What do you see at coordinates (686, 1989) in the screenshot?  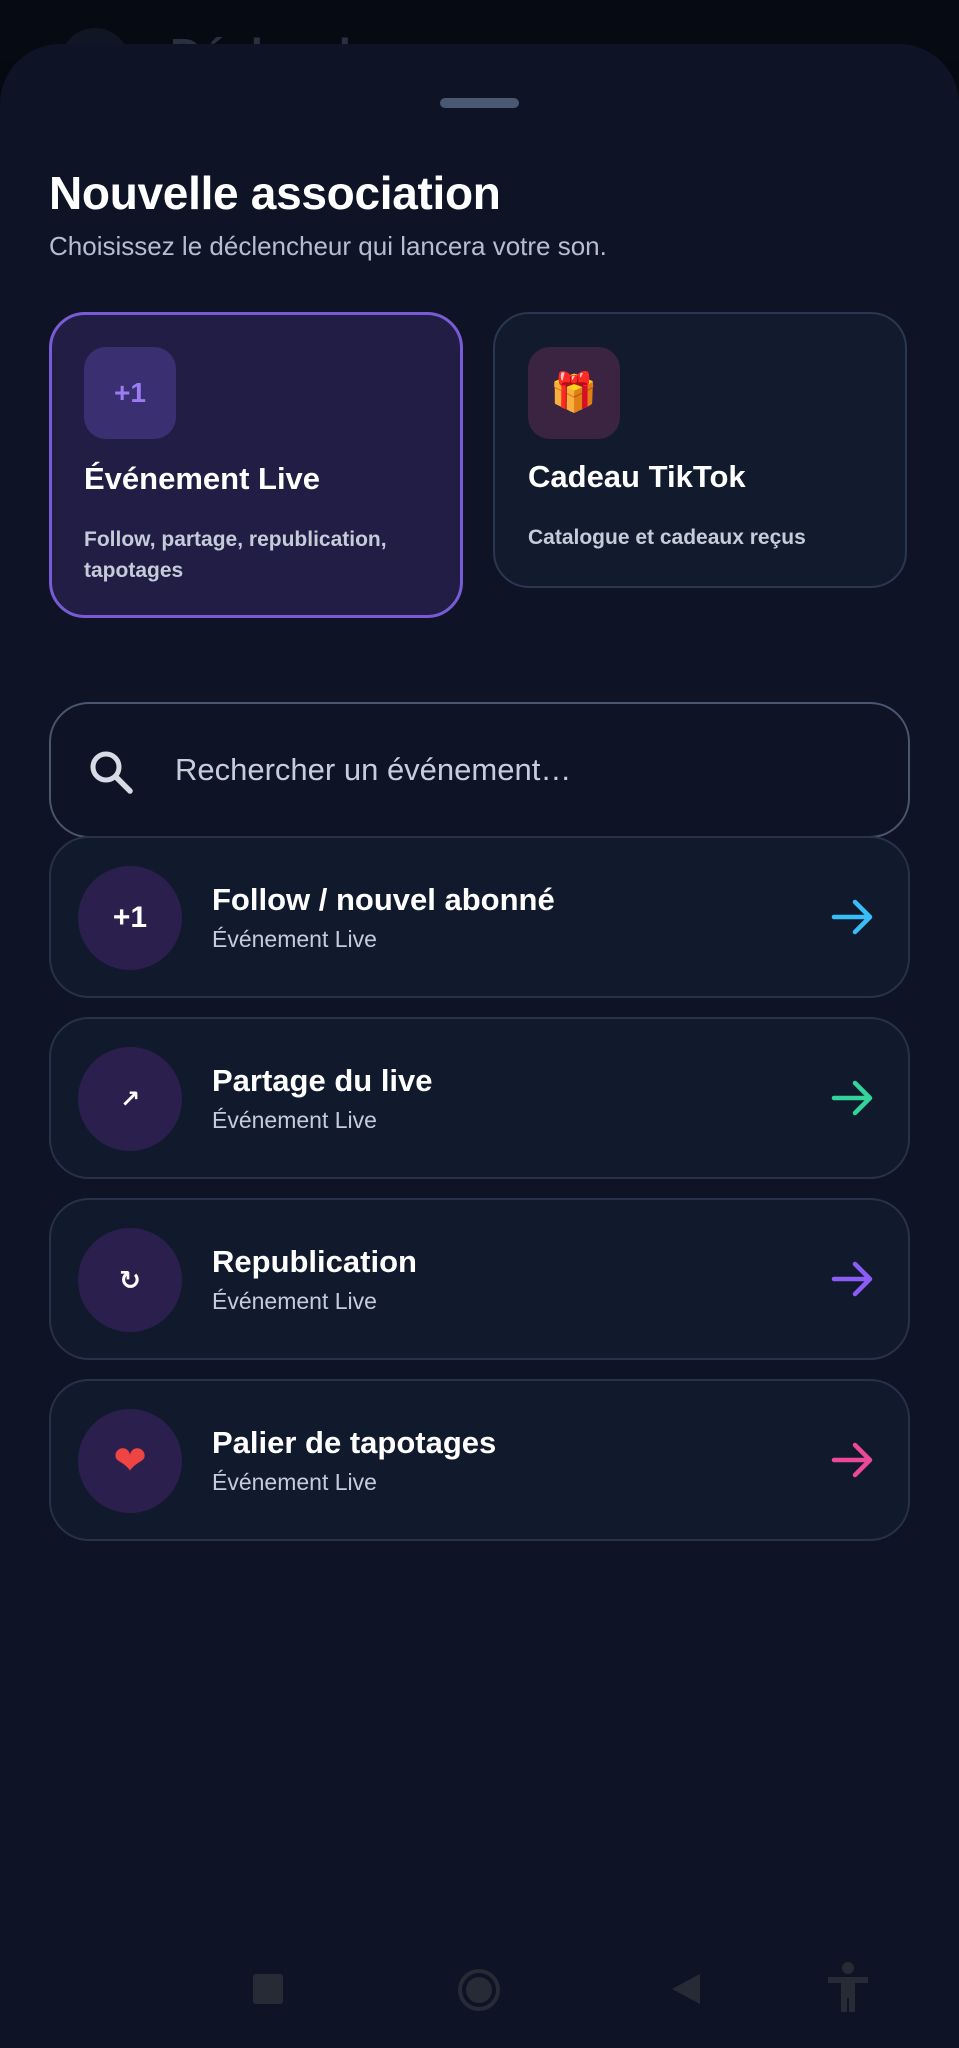 I see `back-button` at bounding box center [686, 1989].